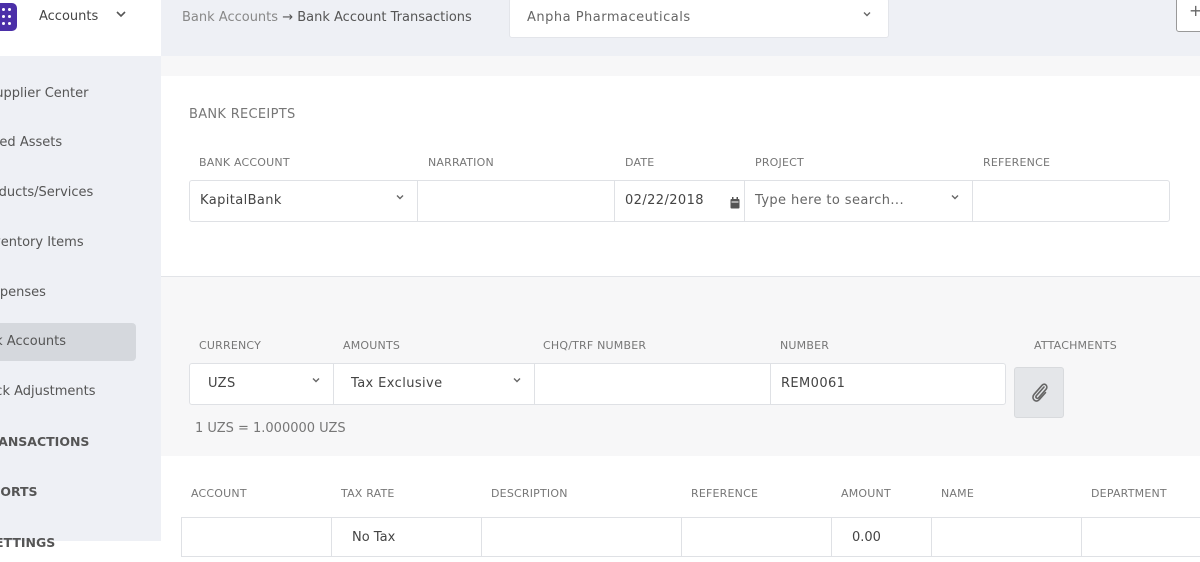 The image size is (1200, 562). Describe the element at coordinates (68, 492) in the screenshot. I see `sidebar-section-reports: REPORTS` at that location.